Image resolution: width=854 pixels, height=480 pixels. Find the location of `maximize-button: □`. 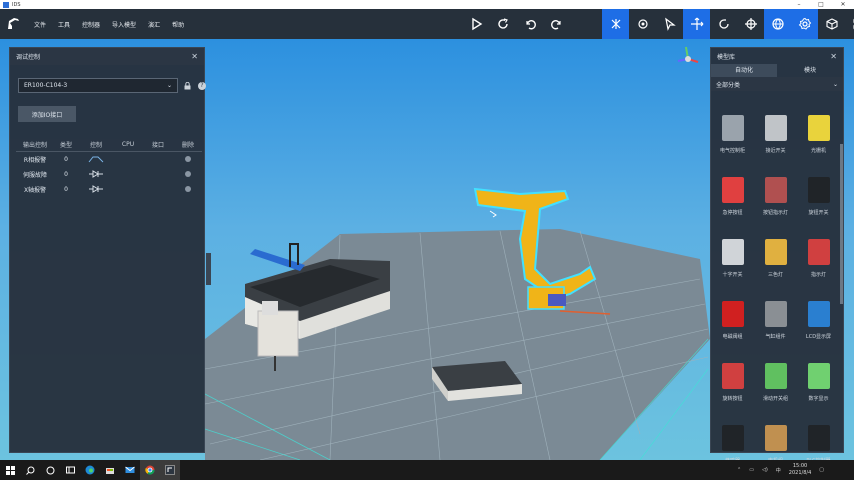

maximize-button: □ is located at coordinates (821, 4).